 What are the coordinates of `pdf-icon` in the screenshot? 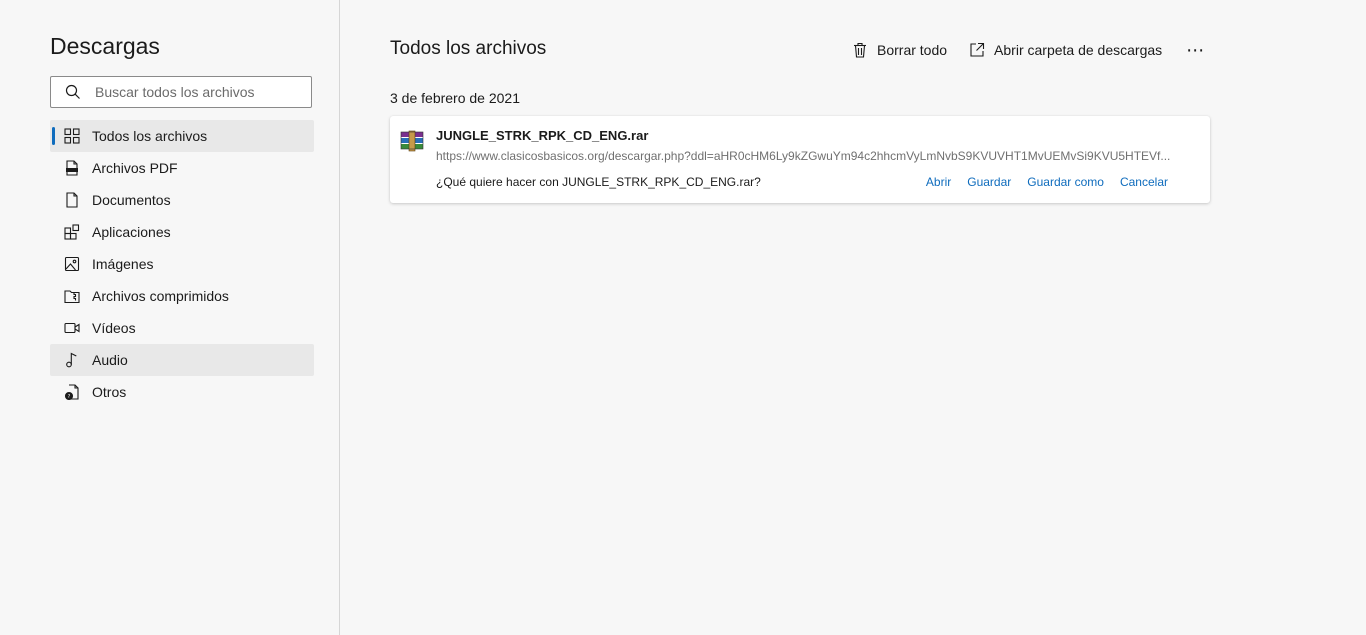 It's located at (72, 168).